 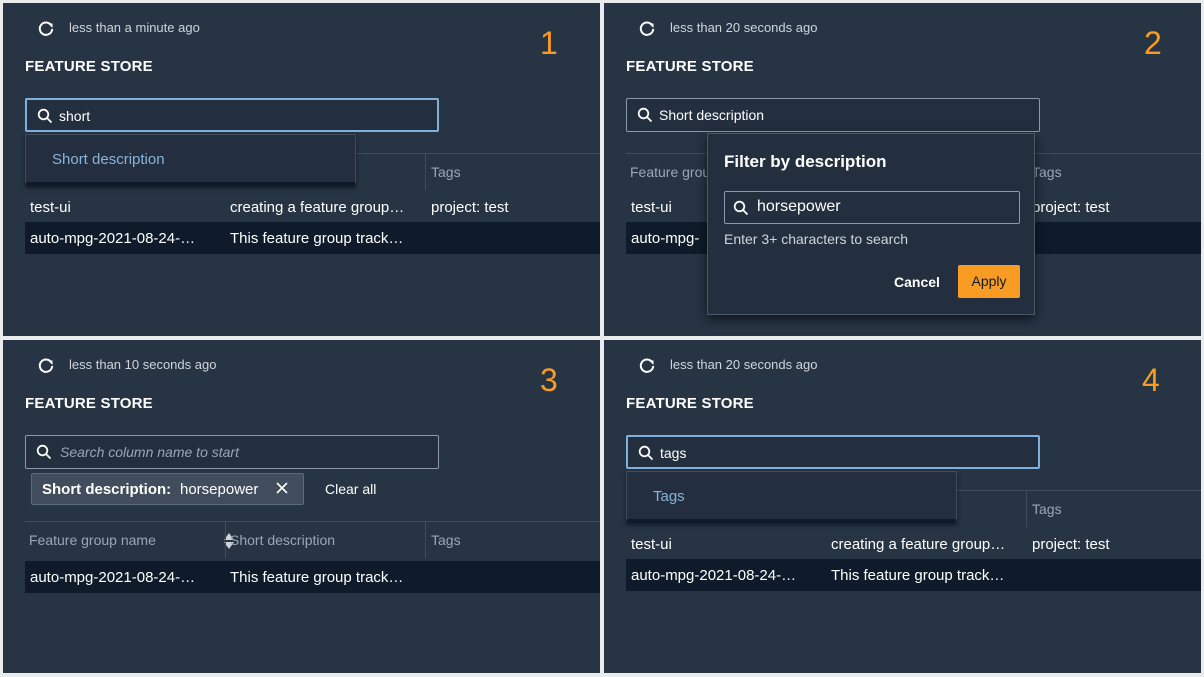 I want to click on column-header-feature-group-name: Feature grou, so click(x=670, y=172).